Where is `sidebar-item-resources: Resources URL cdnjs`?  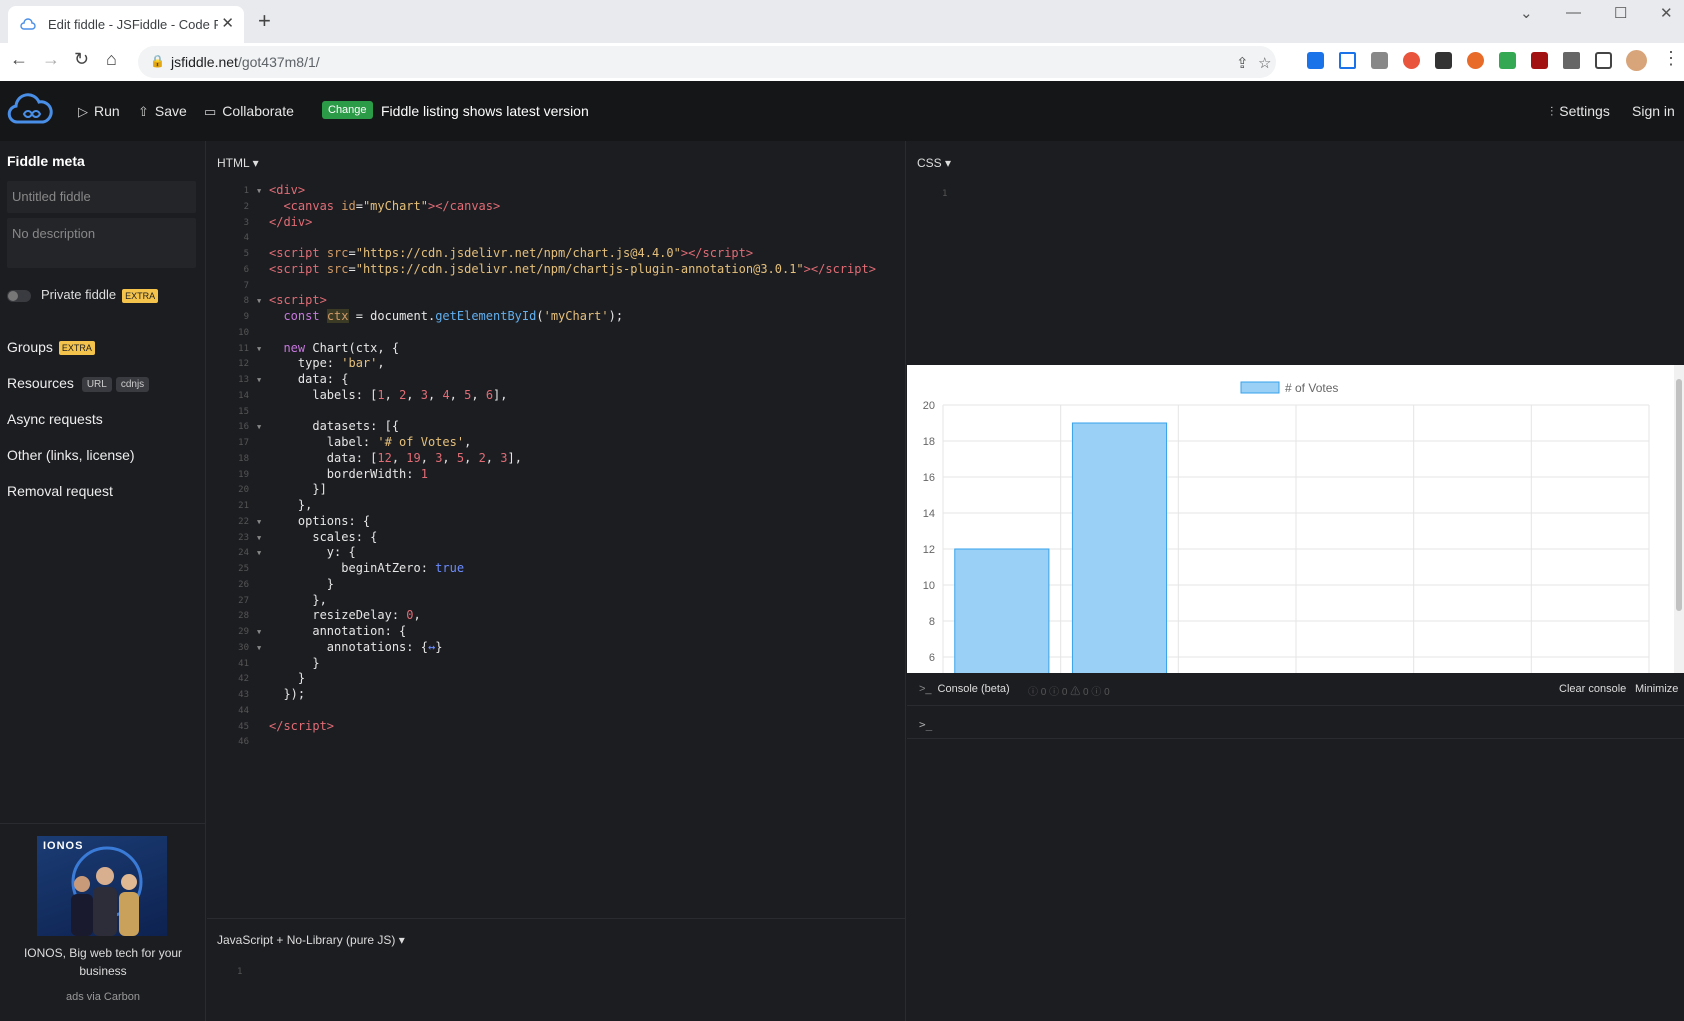
sidebar-item-resources: Resources URL cdnjs is located at coordinates (78, 383).